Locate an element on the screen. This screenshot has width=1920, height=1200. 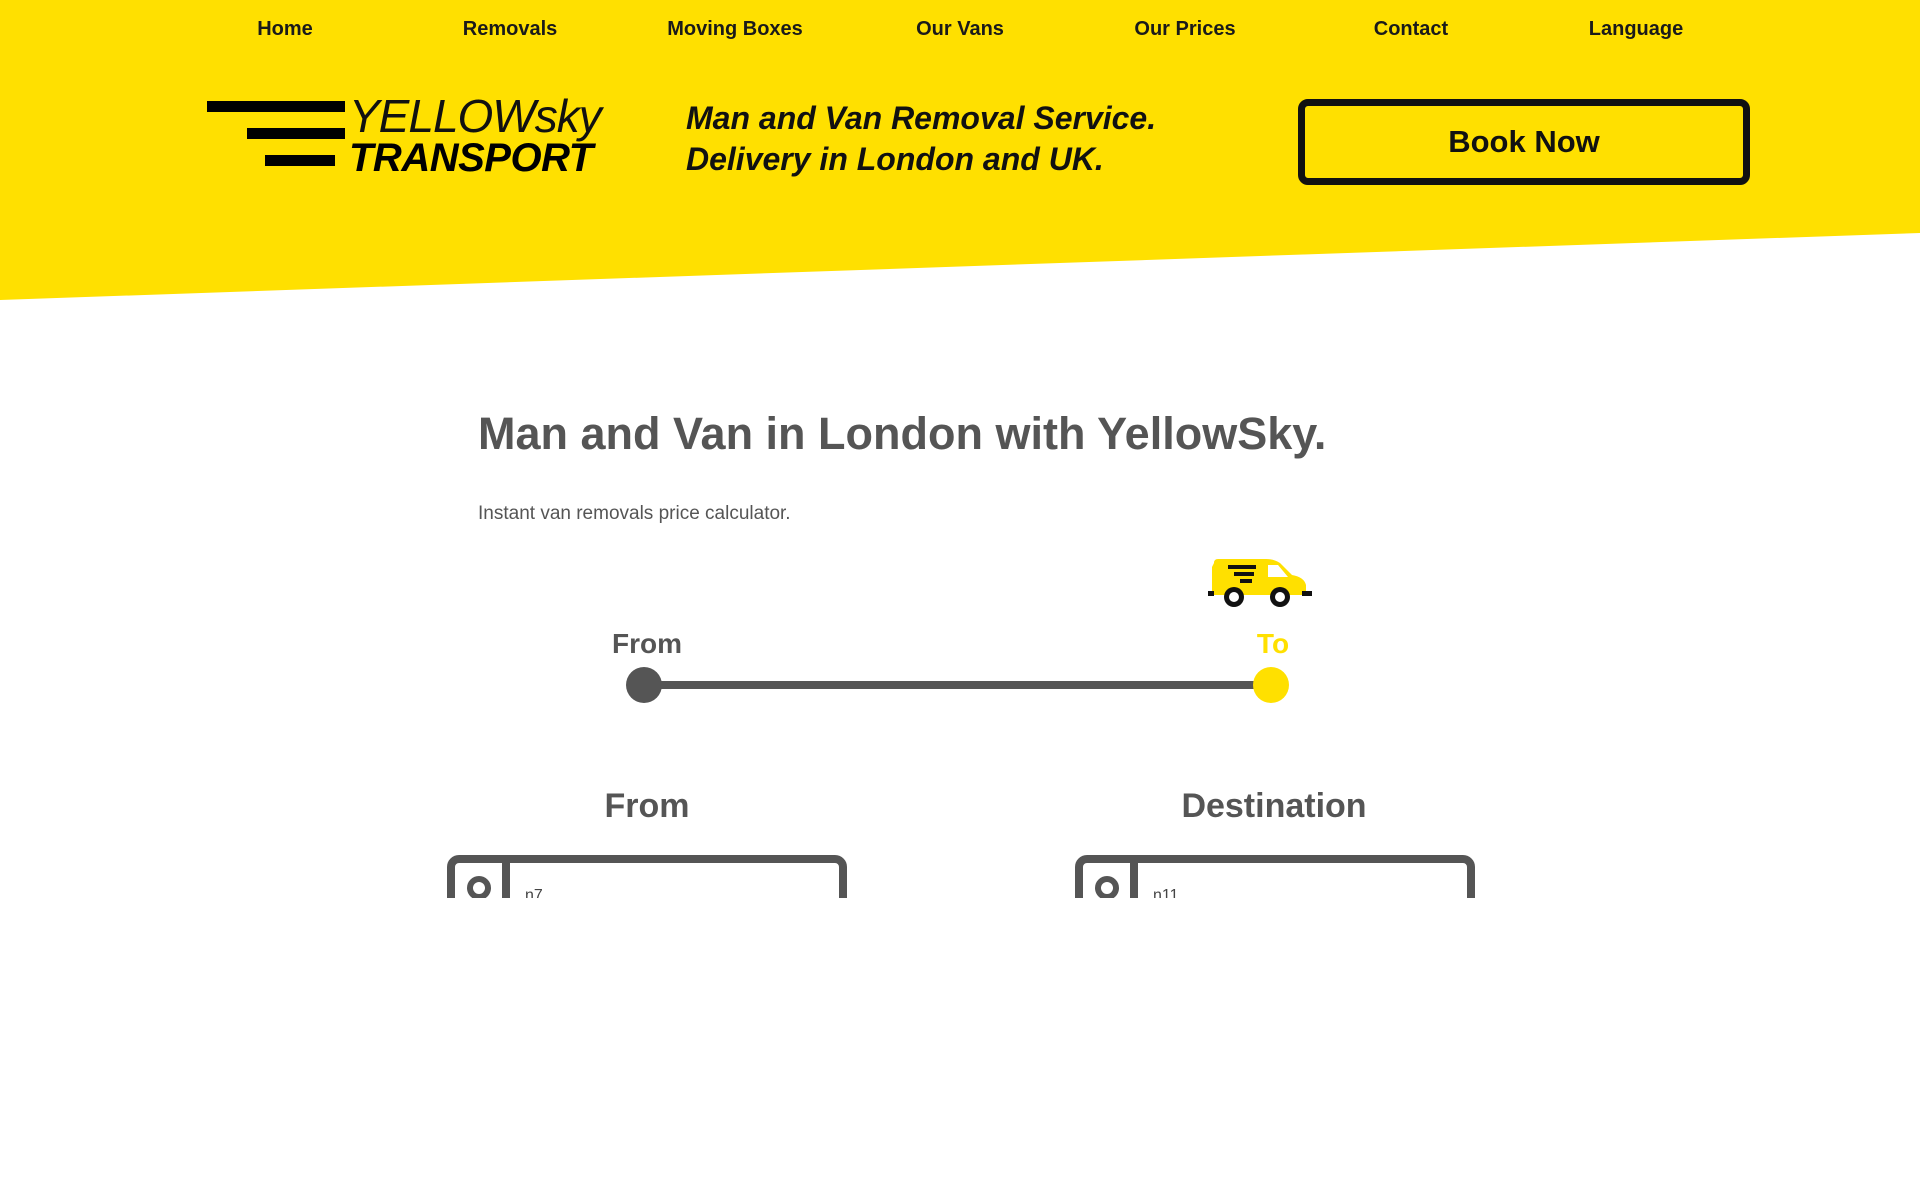
nav-removals: Removals is located at coordinates (510, 29).